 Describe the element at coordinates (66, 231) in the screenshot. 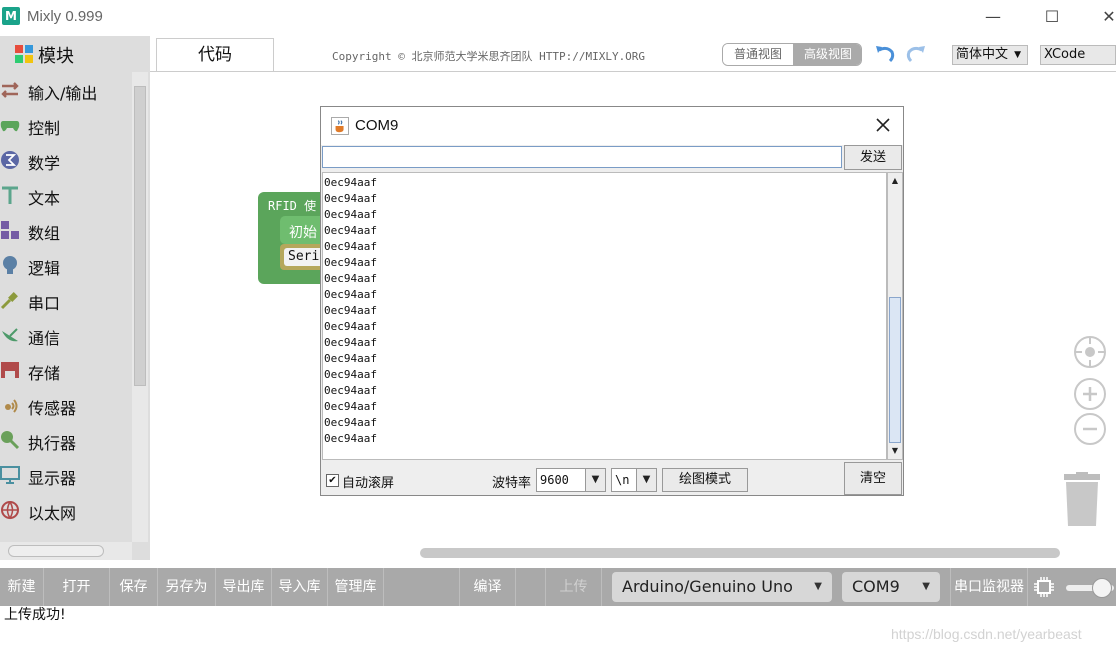

I see `sidebar-item-array: 数组` at that location.